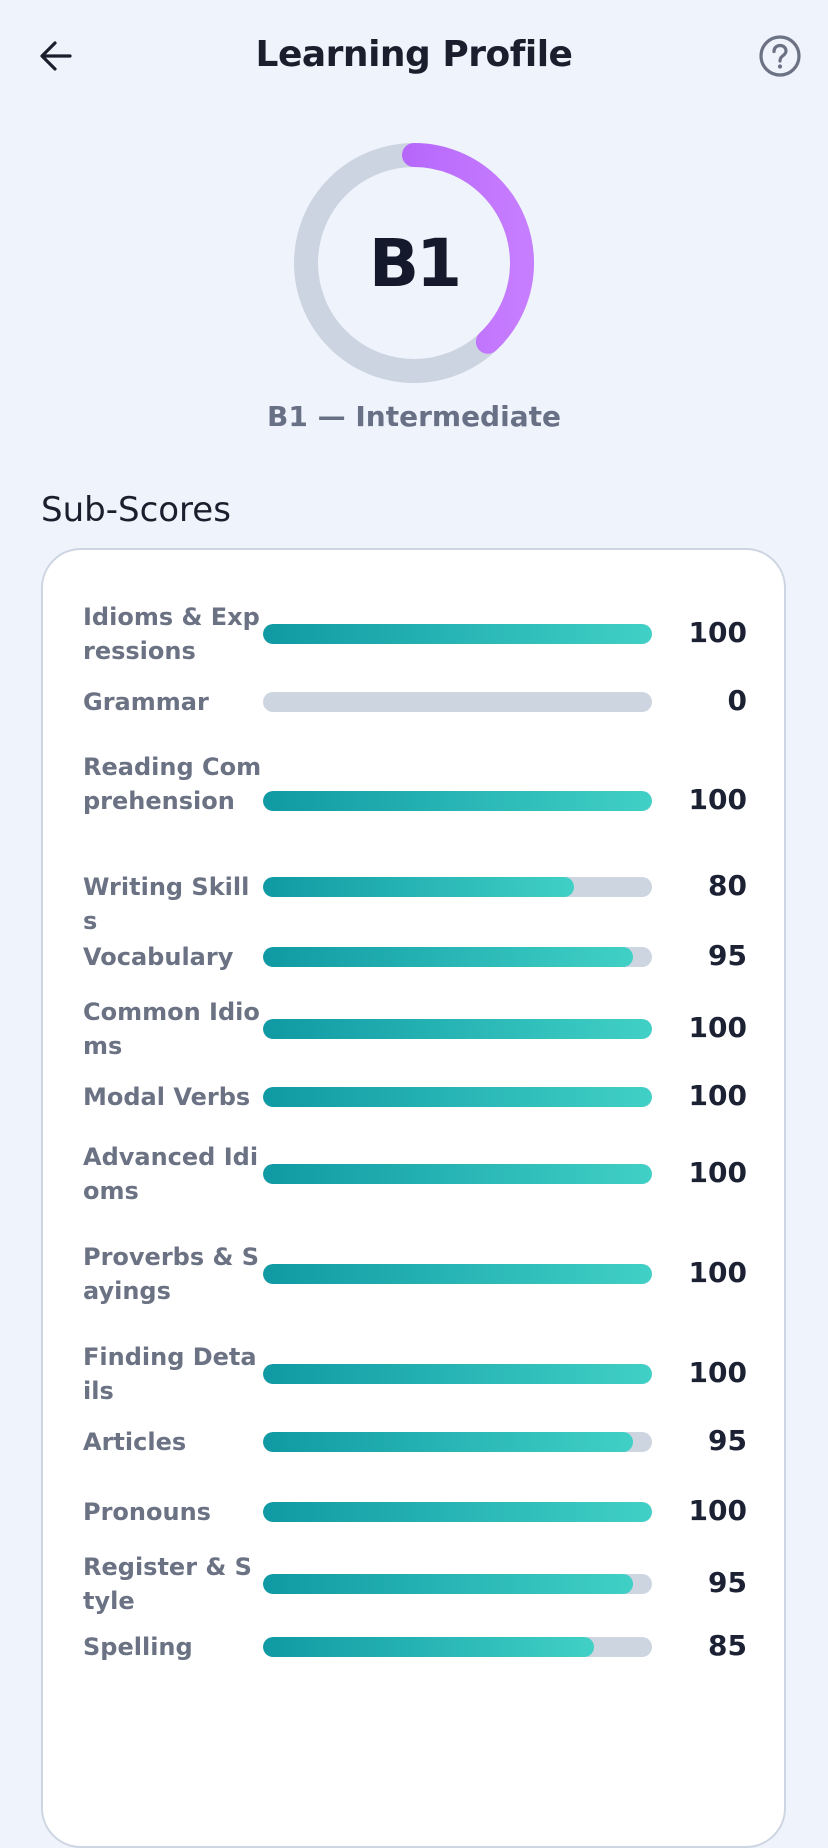  Describe the element at coordinates (171, 1029) in the screenshot. I see `subscore-label: Common Idioms` at that location.